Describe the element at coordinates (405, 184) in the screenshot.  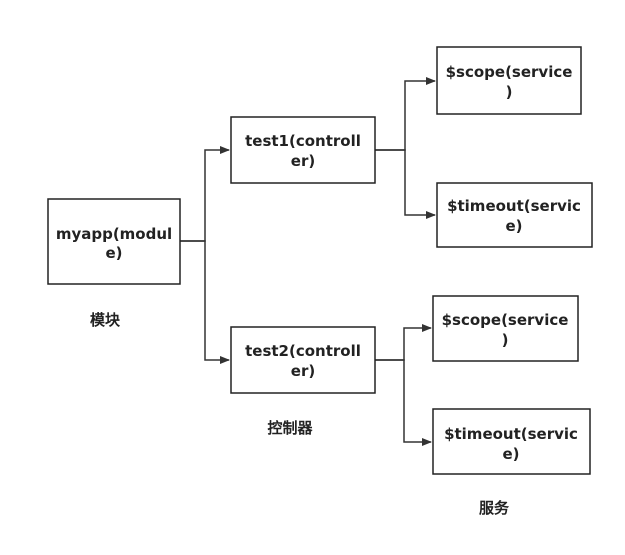
I see `link-controller1-to-timeout1` at that location.